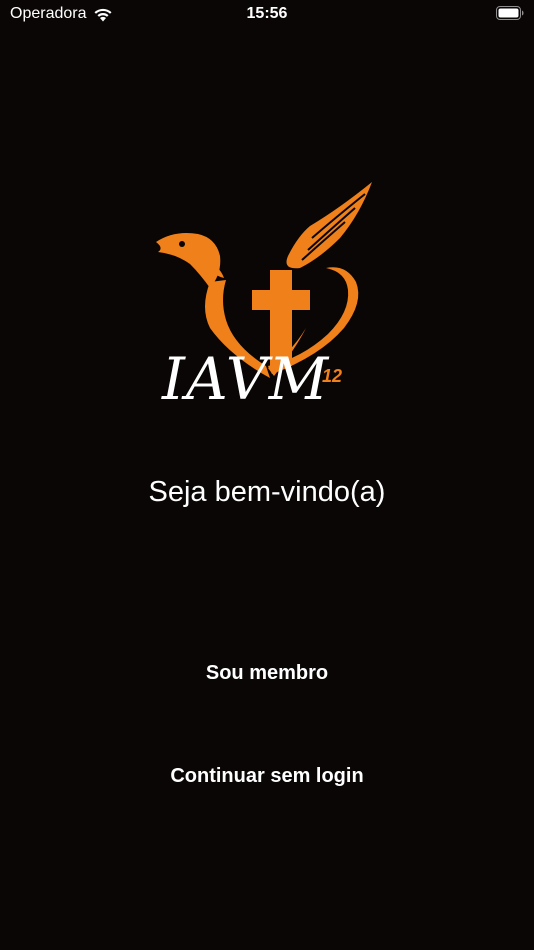  I want to click on logo-wordmark: IAVM, so click(246, 379).